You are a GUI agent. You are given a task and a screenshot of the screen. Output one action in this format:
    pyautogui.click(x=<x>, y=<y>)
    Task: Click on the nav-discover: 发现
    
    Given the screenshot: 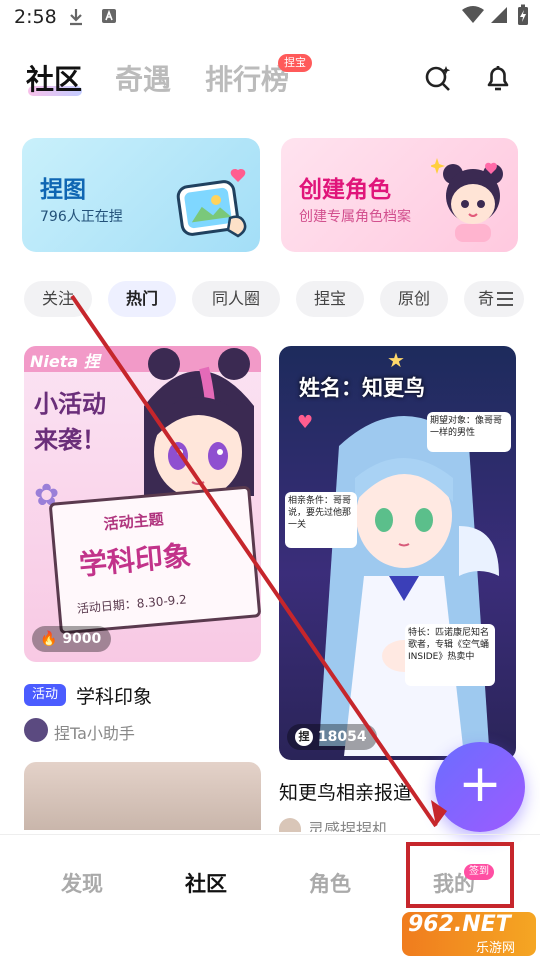 What is the action you would take?
    pyautogui.click(x=82, y=883)
    